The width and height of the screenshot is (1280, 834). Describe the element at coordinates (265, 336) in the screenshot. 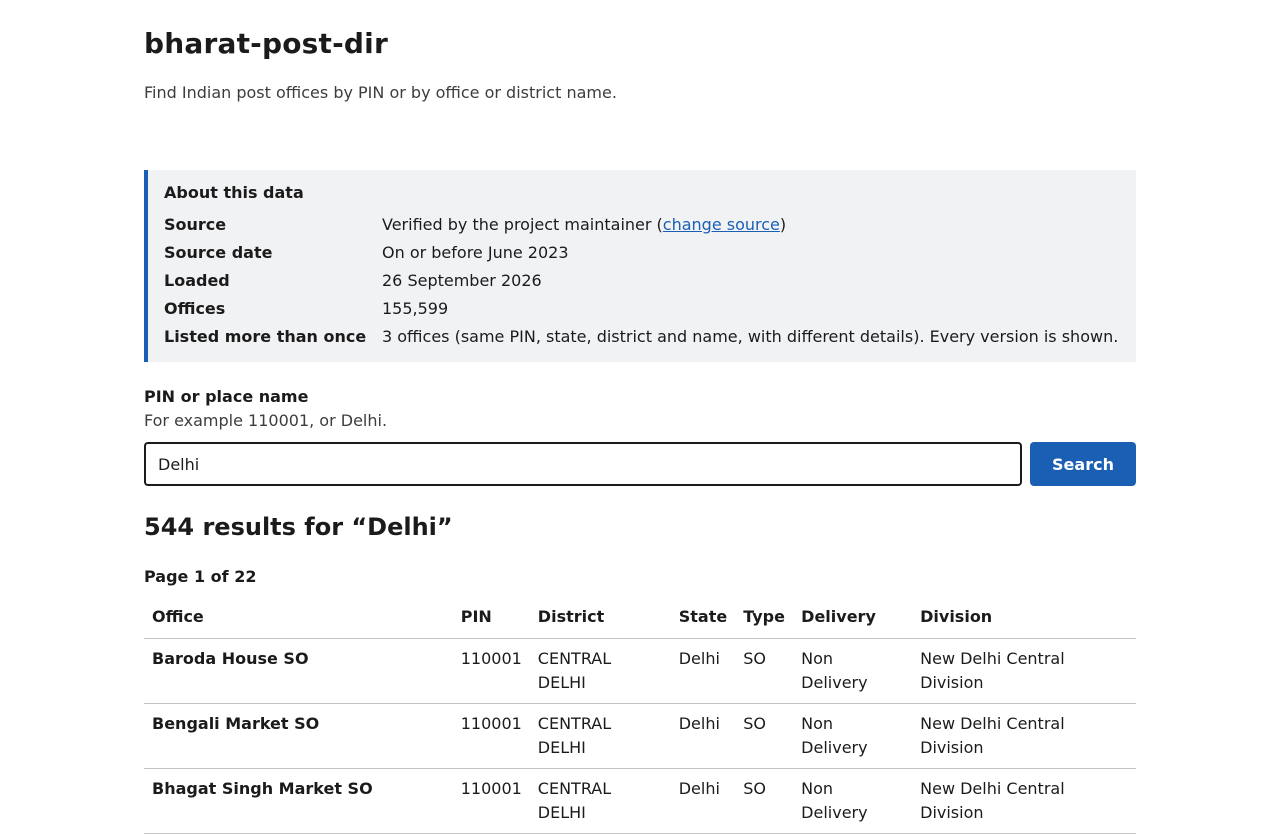

I see `about-label-duplicates: Listed more than once` at that location.